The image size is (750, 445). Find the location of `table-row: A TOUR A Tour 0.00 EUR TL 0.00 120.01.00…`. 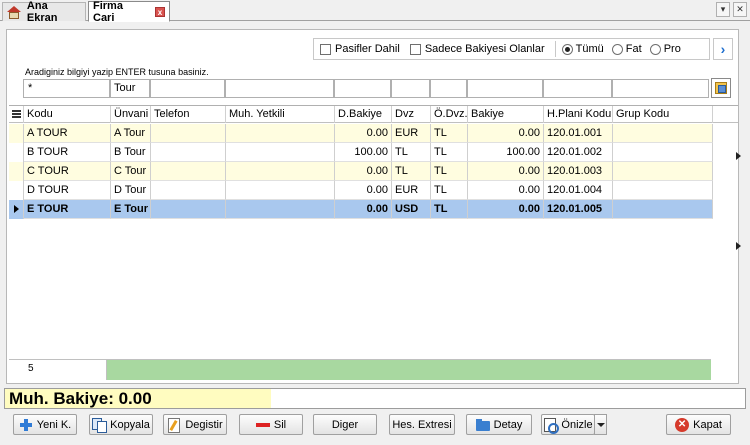

table-row: A TOUR A Tour 0.00 EUR TL 0.00 120.01.00… is located at coordinates (361, 133).